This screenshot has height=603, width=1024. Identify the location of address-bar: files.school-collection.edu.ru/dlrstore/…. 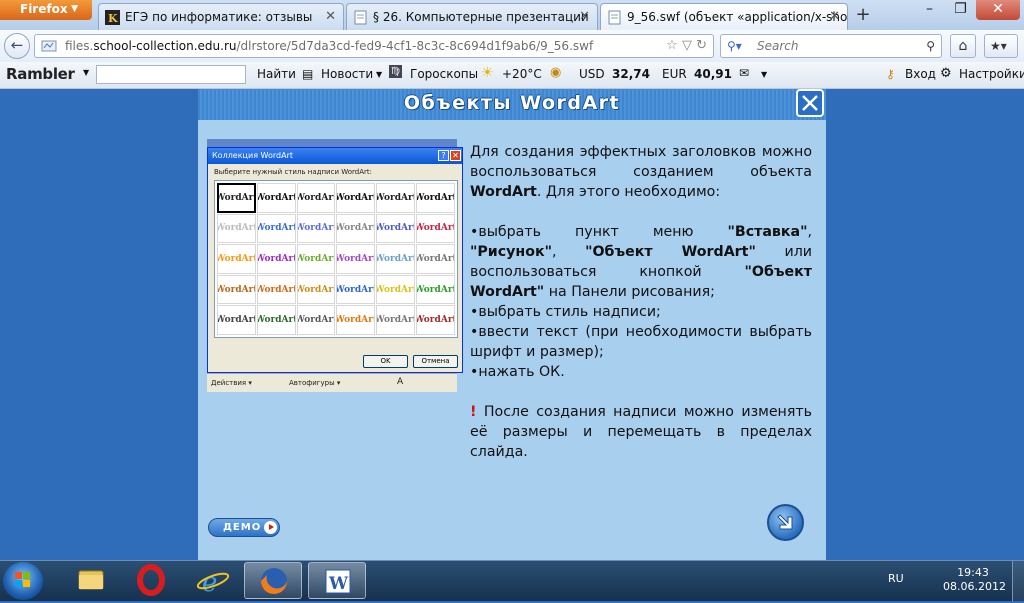
(374, 46).